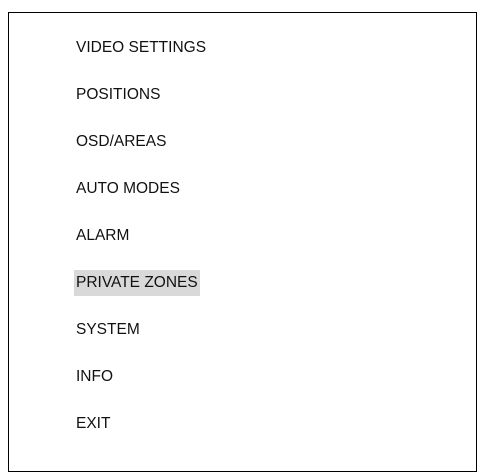  Describe the element at coordinates (142, 434) in the screenshot. I see `menu-item-exit: EXIT` at that location.